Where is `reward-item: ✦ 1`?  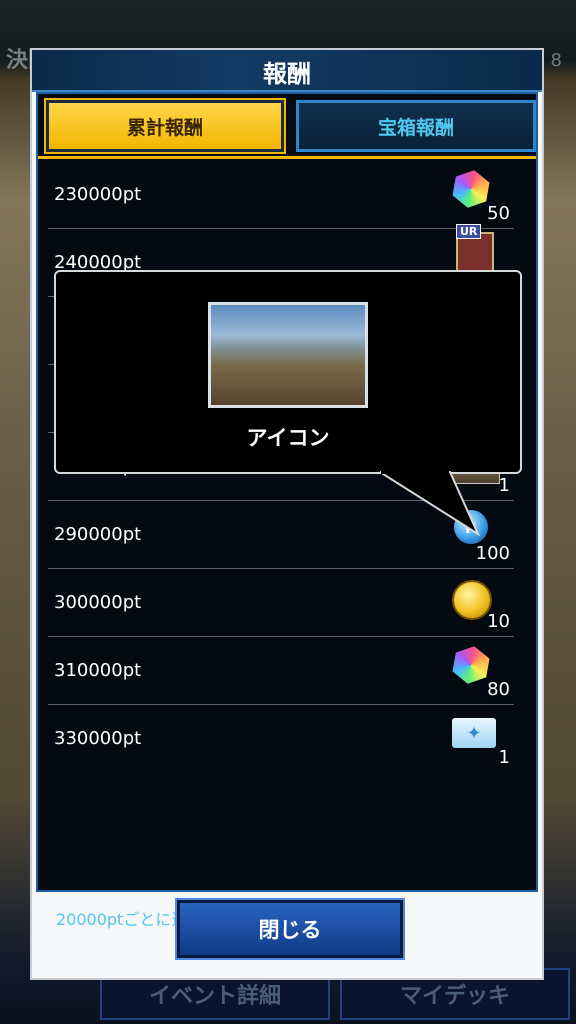
reward-item: ✦ 1 is located at coordinates (477, 740).